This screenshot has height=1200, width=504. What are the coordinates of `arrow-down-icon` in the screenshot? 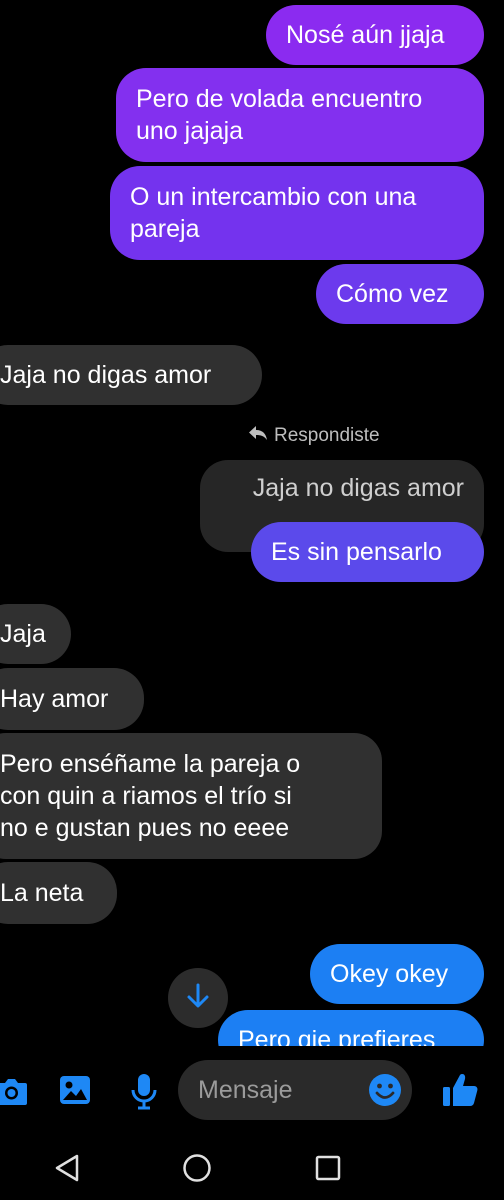 It's located at (198, 998).